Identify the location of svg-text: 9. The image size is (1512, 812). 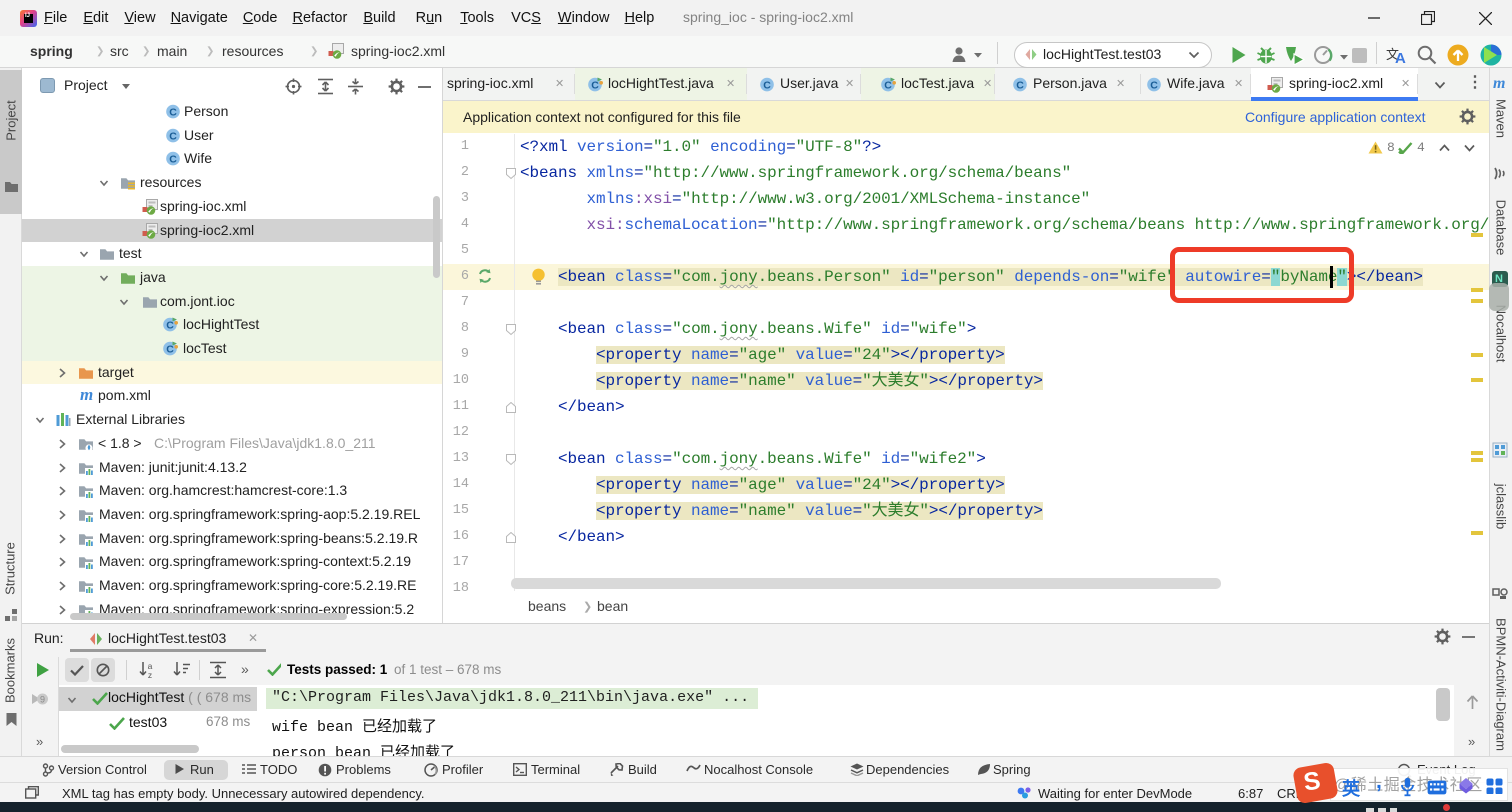
(42, 700).